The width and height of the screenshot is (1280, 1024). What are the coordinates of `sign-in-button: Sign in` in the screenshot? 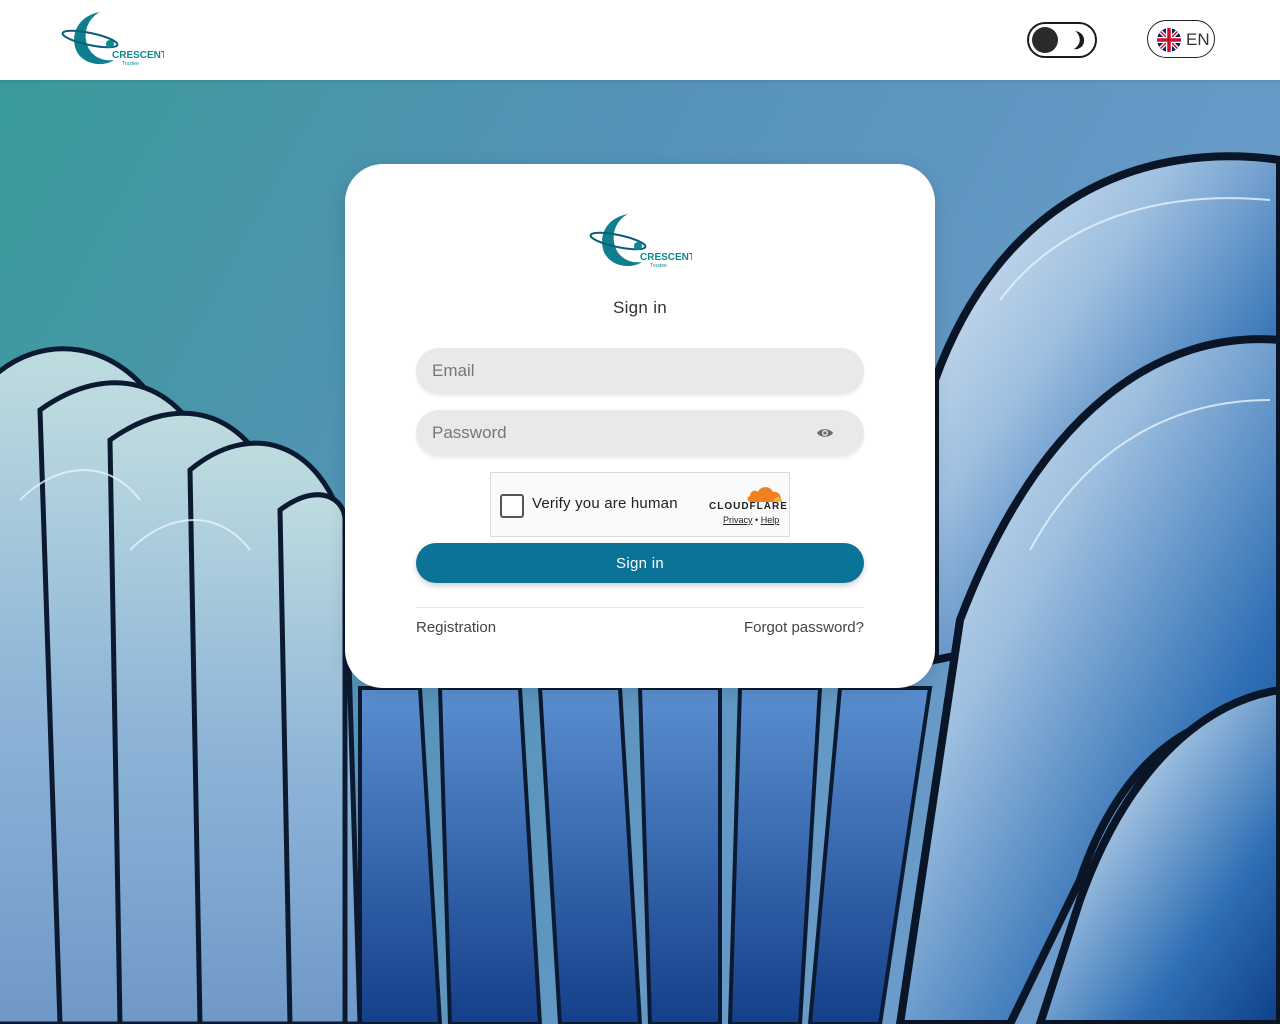 It's located at (640, 563).